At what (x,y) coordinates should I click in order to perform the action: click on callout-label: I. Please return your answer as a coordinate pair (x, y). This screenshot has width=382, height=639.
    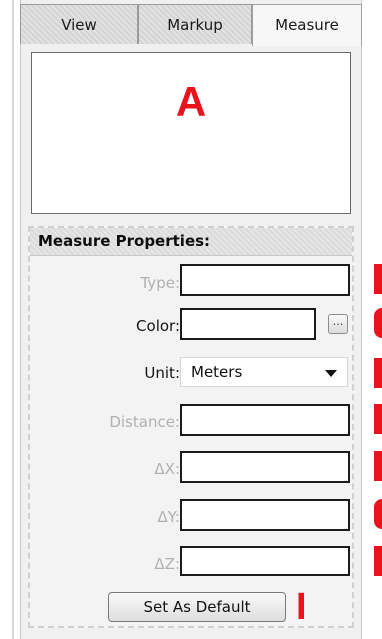
    Looking at the image, I should click on (301, 607).